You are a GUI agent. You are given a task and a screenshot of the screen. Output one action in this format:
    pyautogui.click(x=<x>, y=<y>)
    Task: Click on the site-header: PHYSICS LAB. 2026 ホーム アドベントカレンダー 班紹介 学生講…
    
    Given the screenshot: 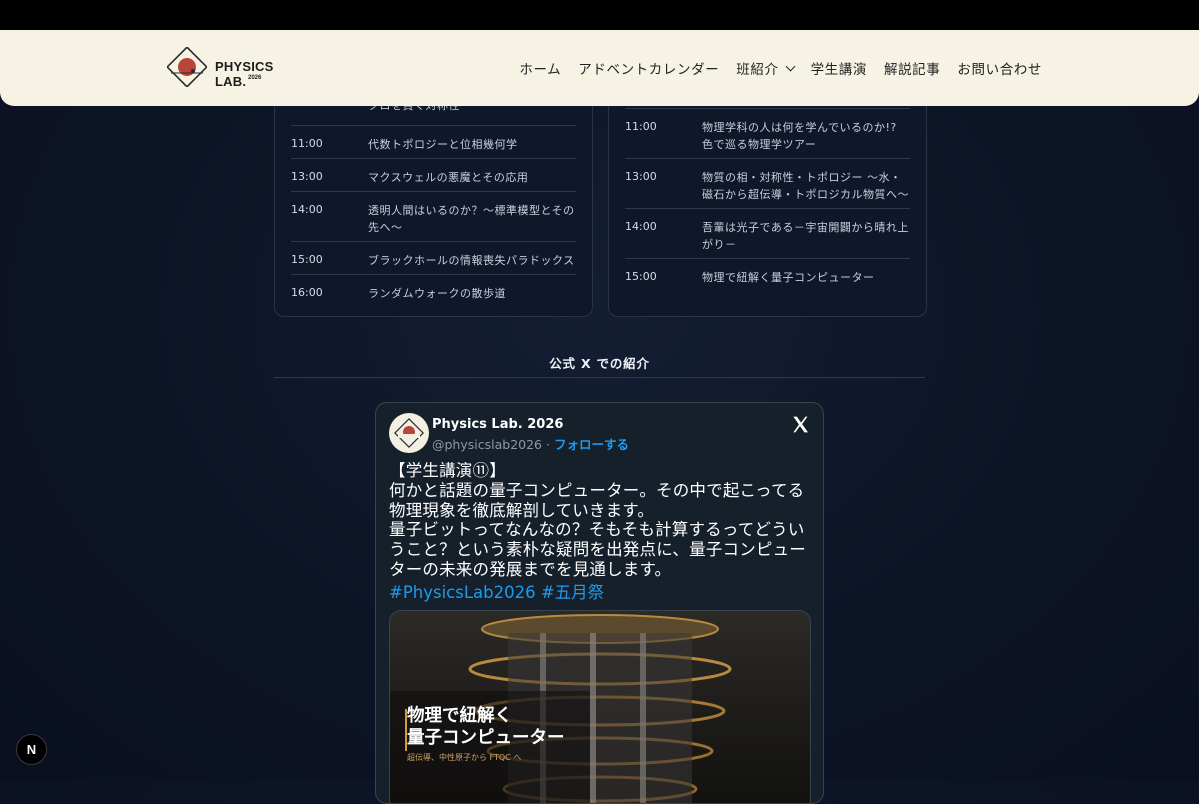 What is the action you would take?
    pyautogui.click(x=599, y=68)
    